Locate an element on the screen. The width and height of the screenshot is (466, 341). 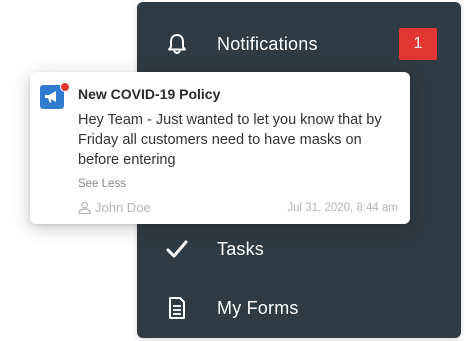
menu-item-label: My Forms is located at coordinates (258, 307).